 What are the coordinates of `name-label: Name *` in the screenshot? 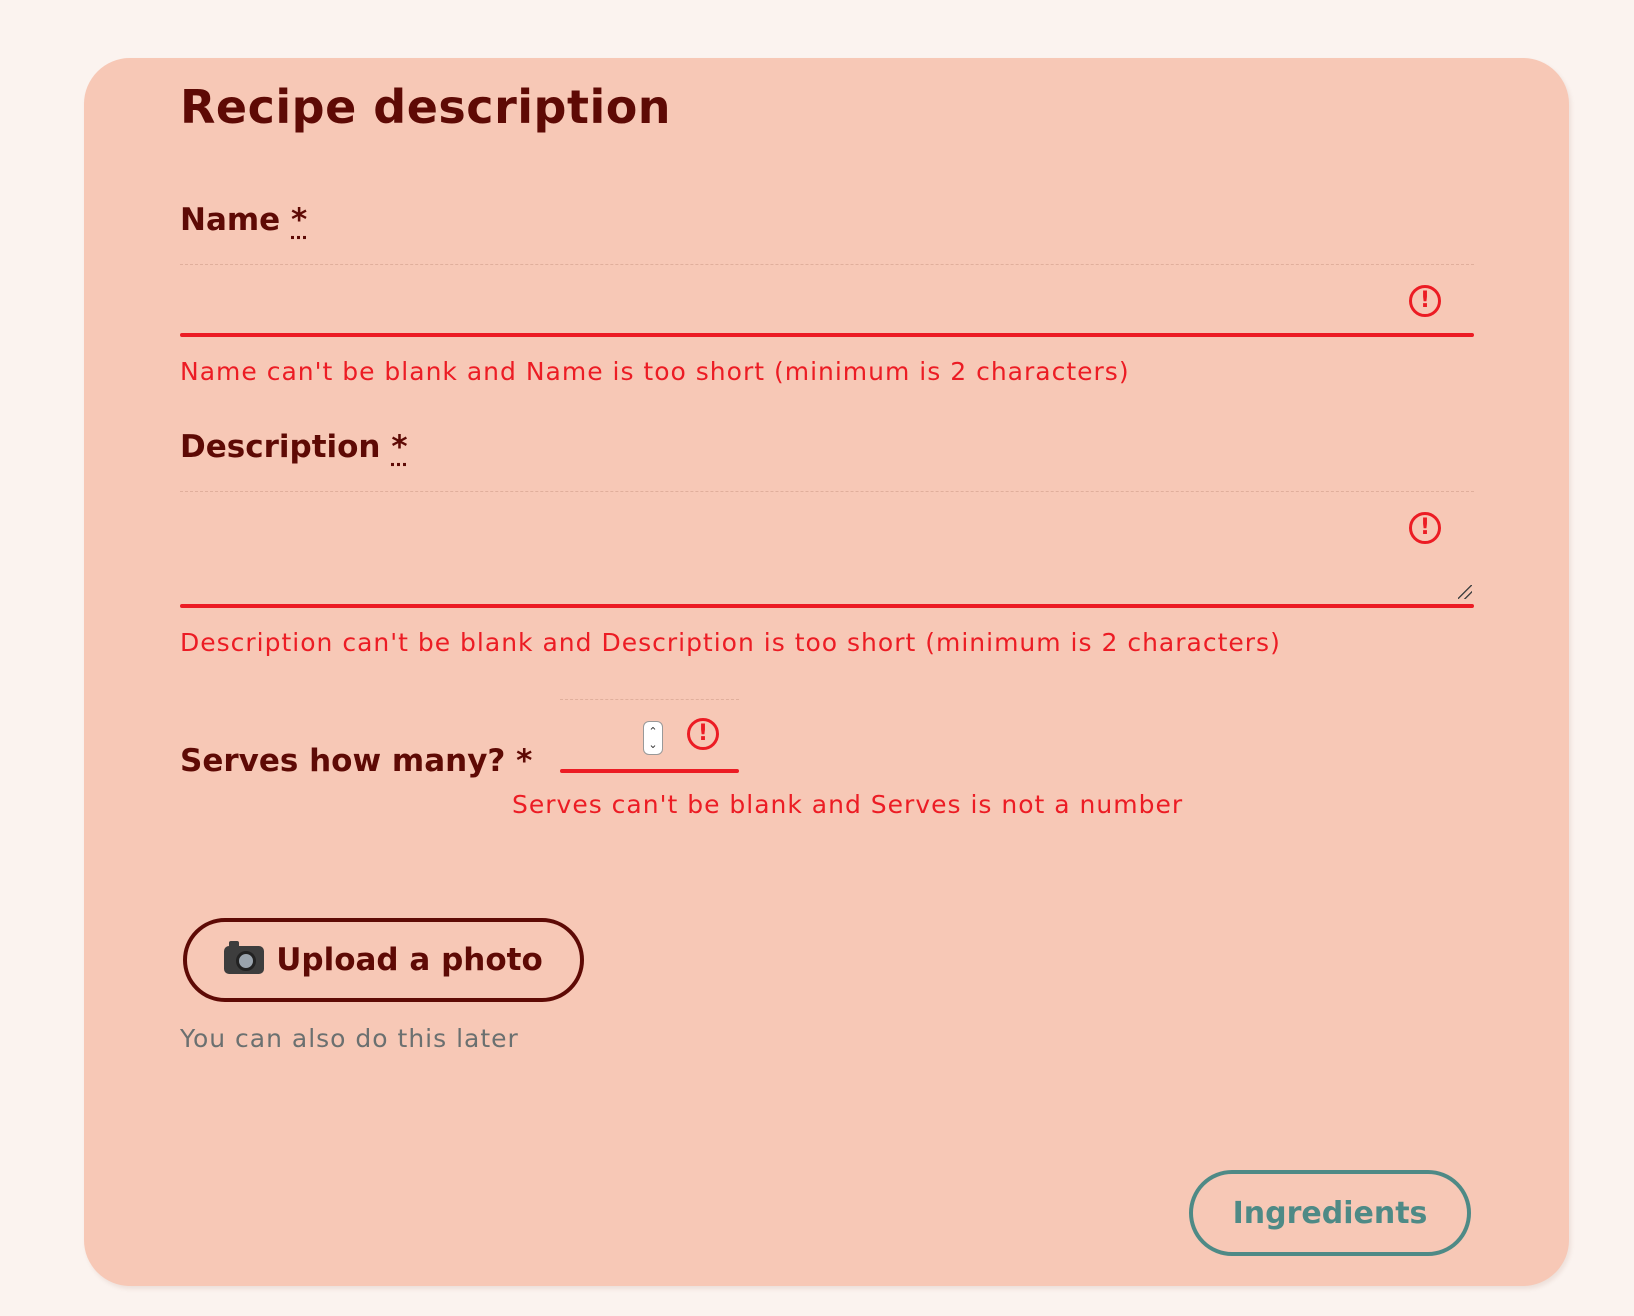 It's located at (243, 220).